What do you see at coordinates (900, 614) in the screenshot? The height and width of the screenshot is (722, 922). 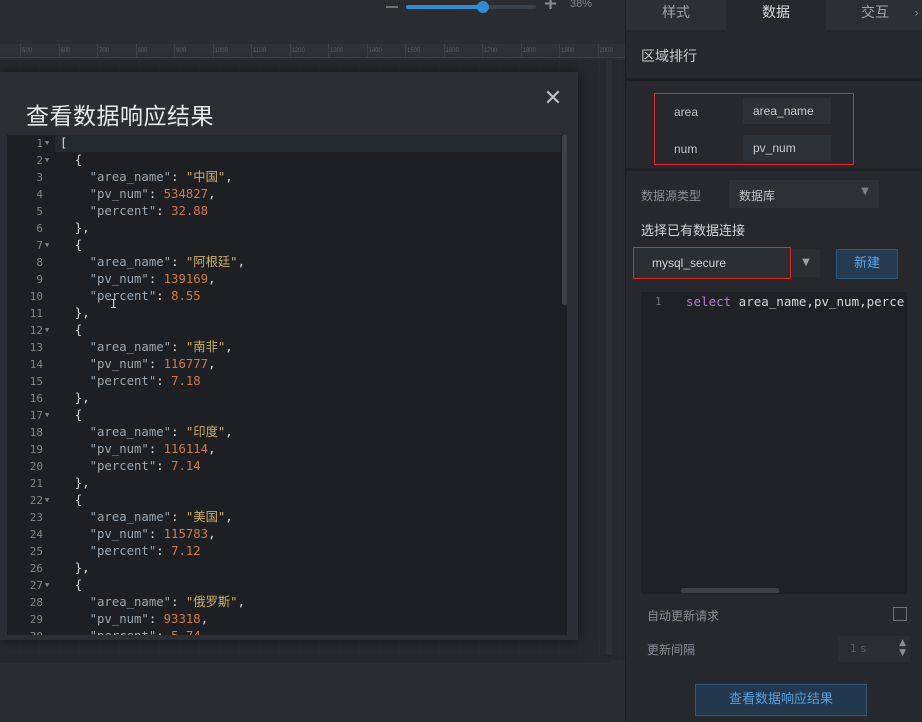 I see `auto-update-checkbox` at bounding box center [900, 614].